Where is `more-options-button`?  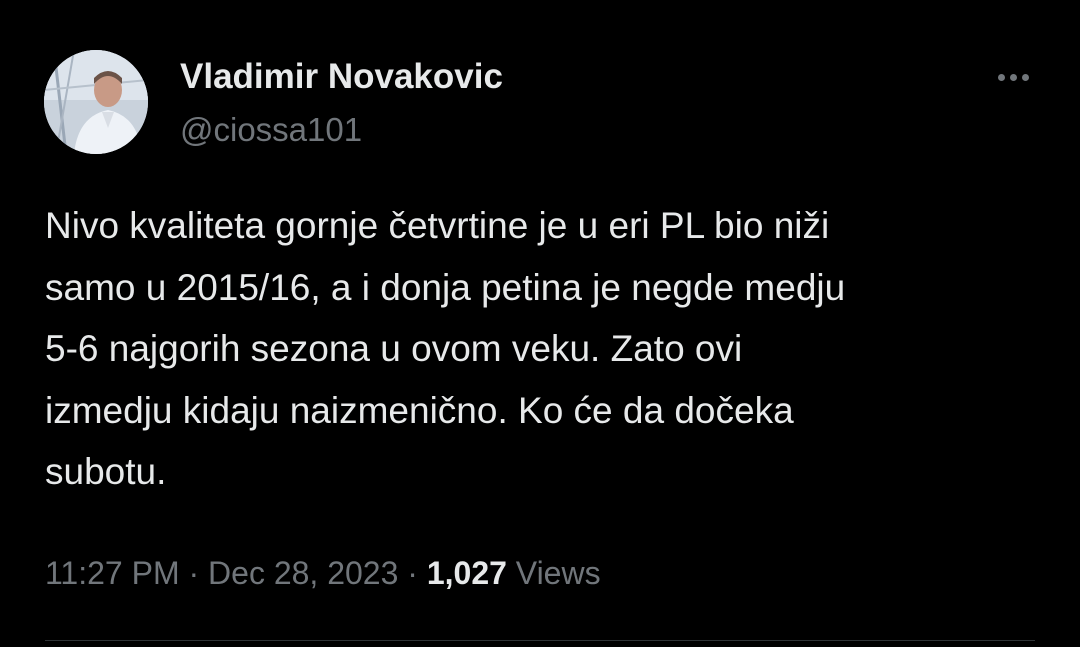
more-options-button is located at coordinates (1013, 77).